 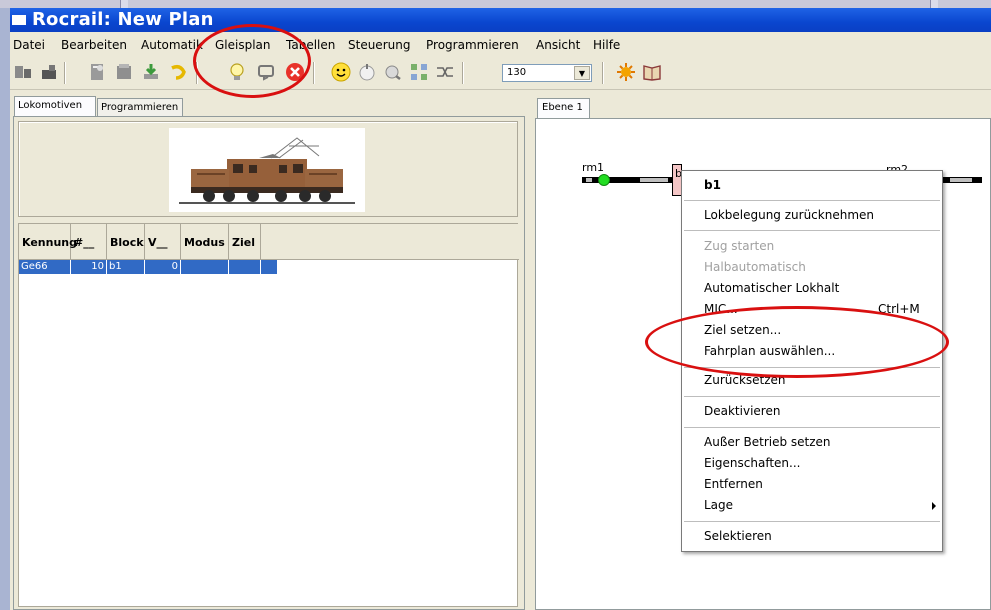 I want to click on shuffle-icon, so click(x=445, y=72).